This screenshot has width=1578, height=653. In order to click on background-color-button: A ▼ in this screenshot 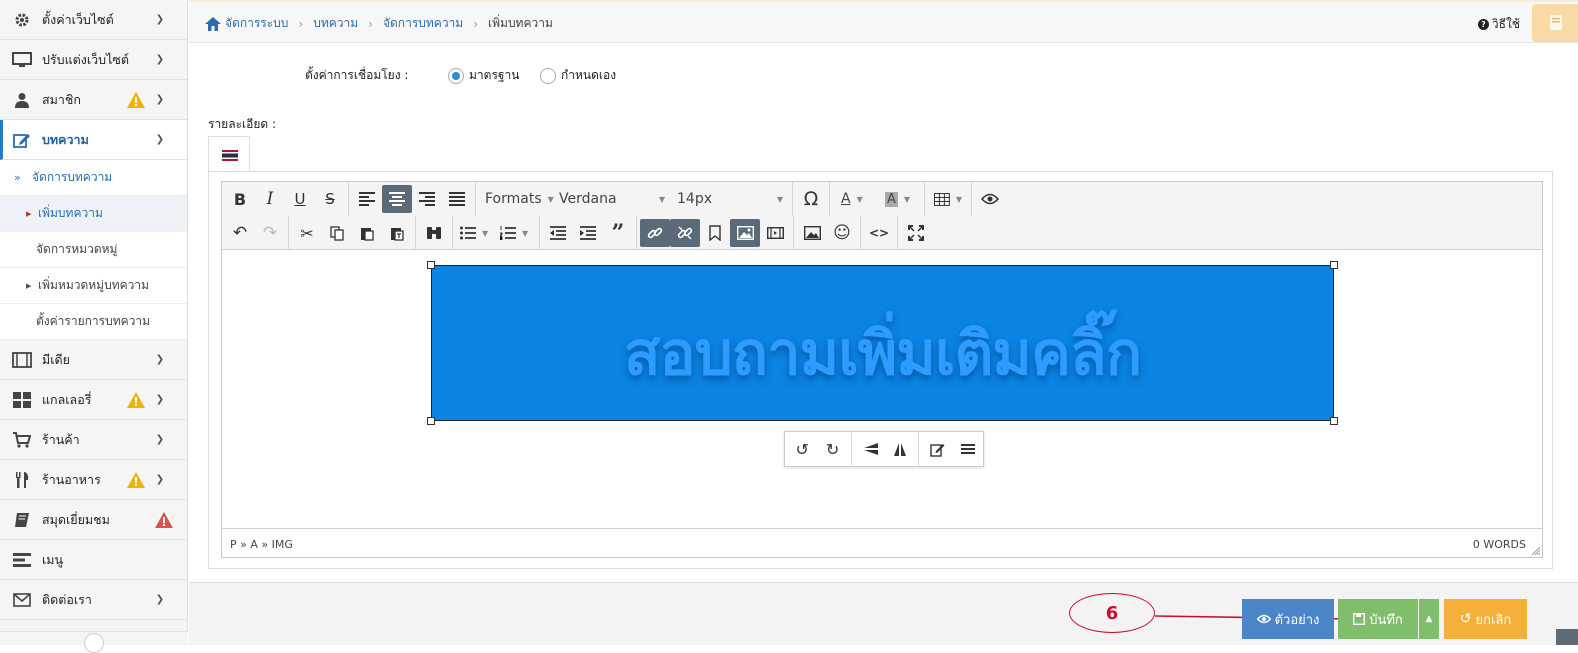, I will do `click(899, 199)`.